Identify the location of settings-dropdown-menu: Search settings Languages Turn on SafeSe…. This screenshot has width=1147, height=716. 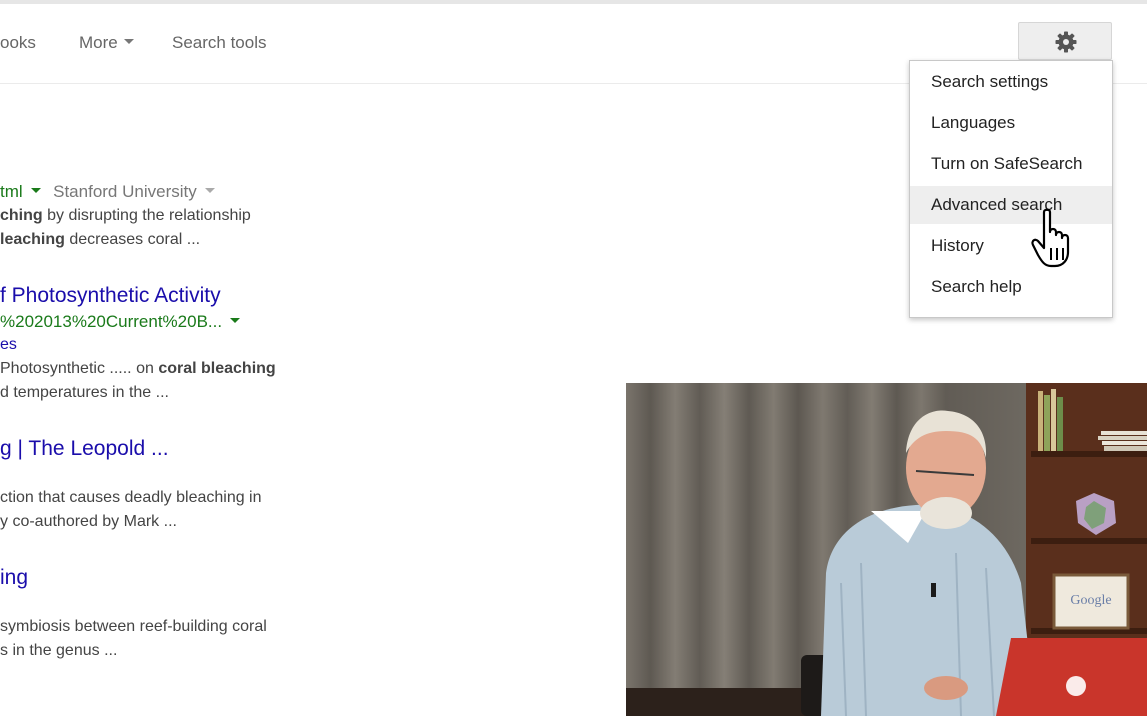
(1011, 189).